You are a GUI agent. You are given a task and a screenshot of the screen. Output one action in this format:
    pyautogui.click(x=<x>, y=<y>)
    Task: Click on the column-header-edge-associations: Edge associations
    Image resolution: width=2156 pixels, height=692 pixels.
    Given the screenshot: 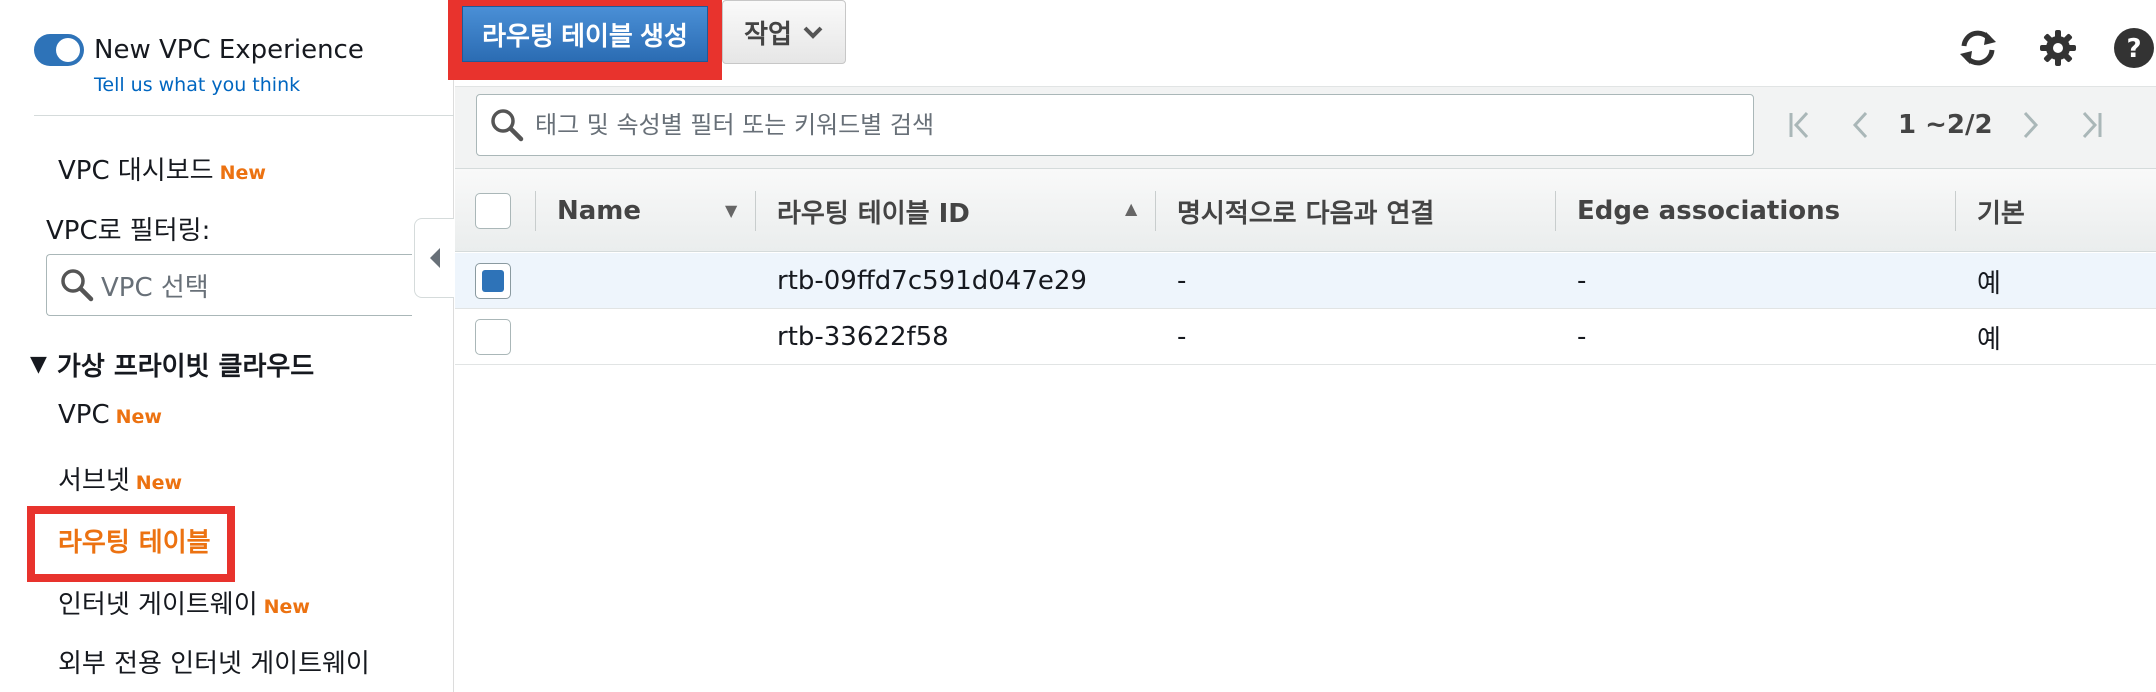 What is the action you would take?
    pyautogui.click(x=1708, y=211)
    